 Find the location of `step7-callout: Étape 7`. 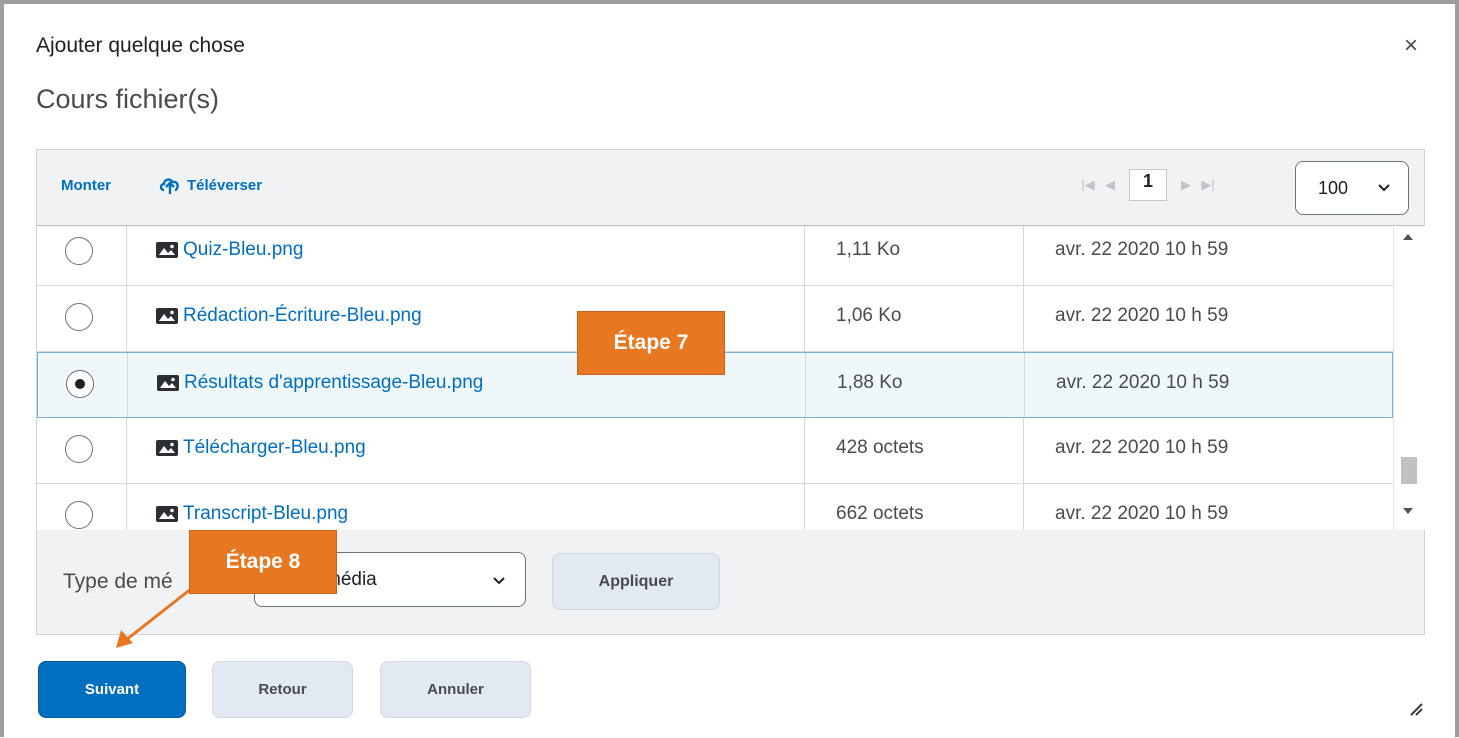

step7-callout: Étape 7 is located at coordinates (651, 343).